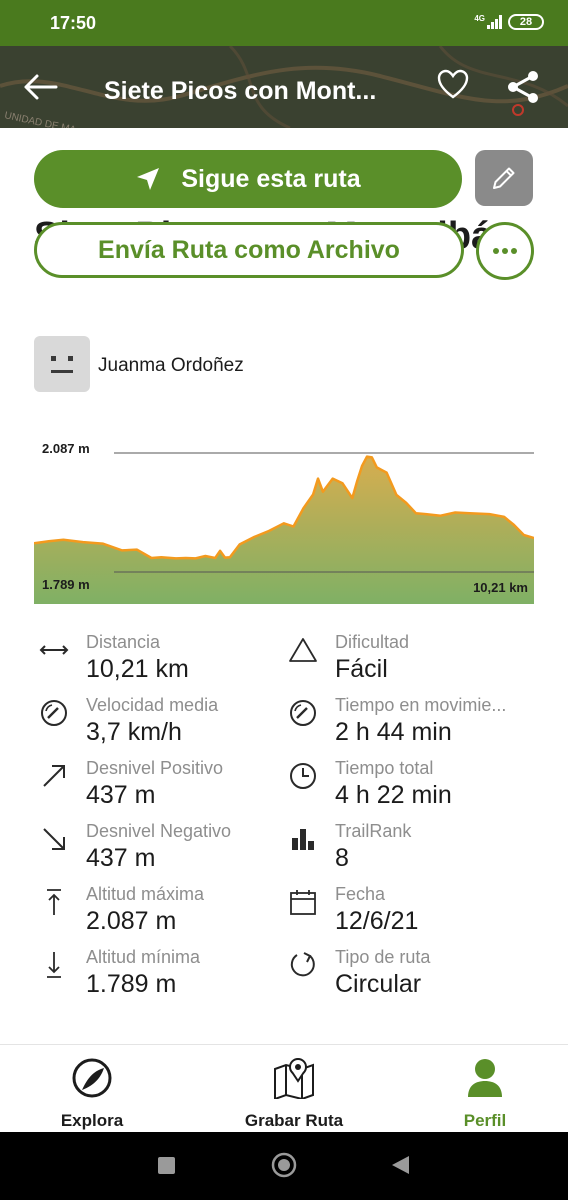 Image resolution: width=568 pixels, height=1200 pixels. I want to click on stat-elevation-loss: Desnivel Negativo 437 m, so click(158, 852).